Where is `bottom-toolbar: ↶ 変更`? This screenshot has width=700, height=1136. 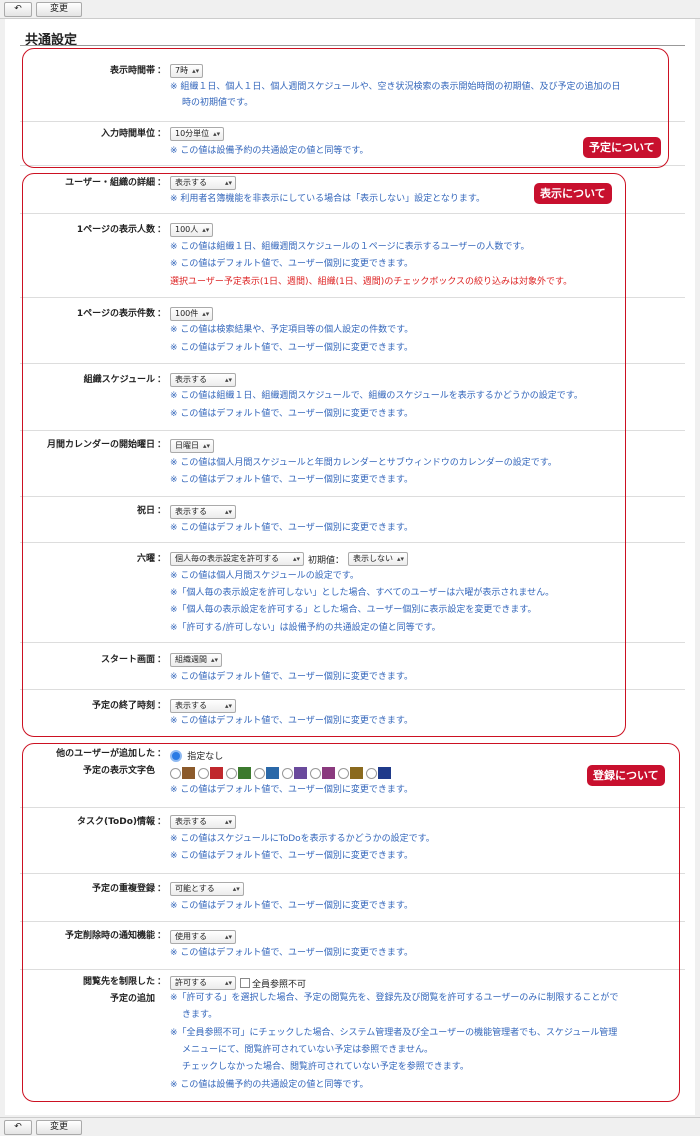
bottom-toolbar: ↶ 変更 is located at coordinates (350, 1126).